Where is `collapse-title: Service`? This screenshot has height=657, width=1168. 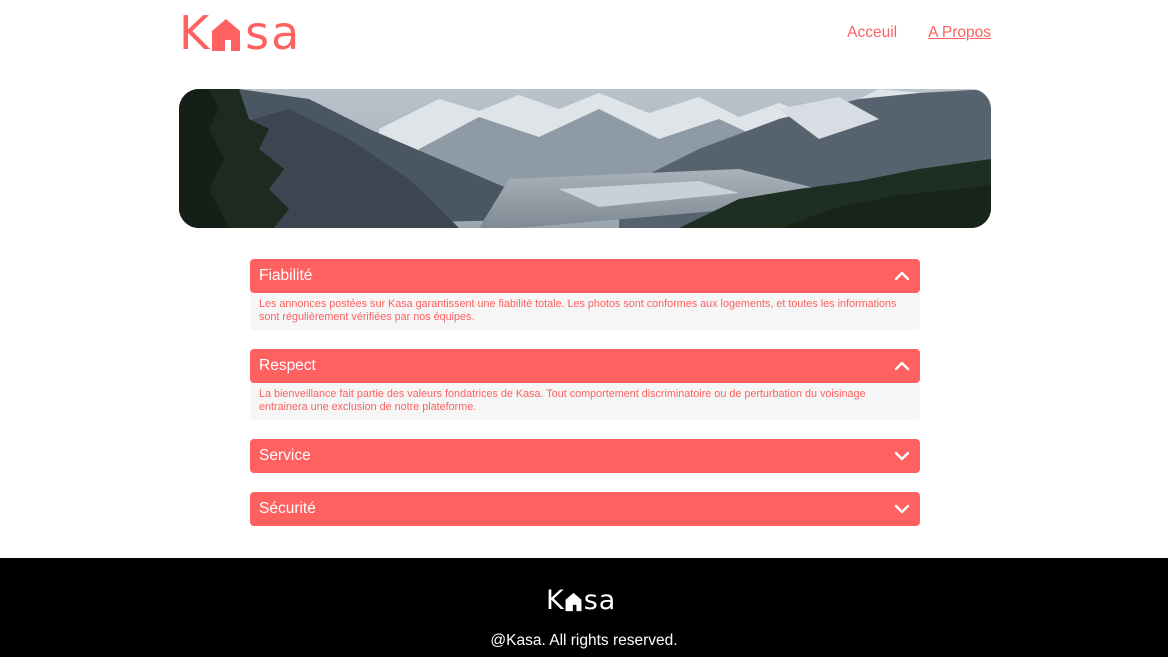 collapse-title: Service is located at coordinates (285, 455).